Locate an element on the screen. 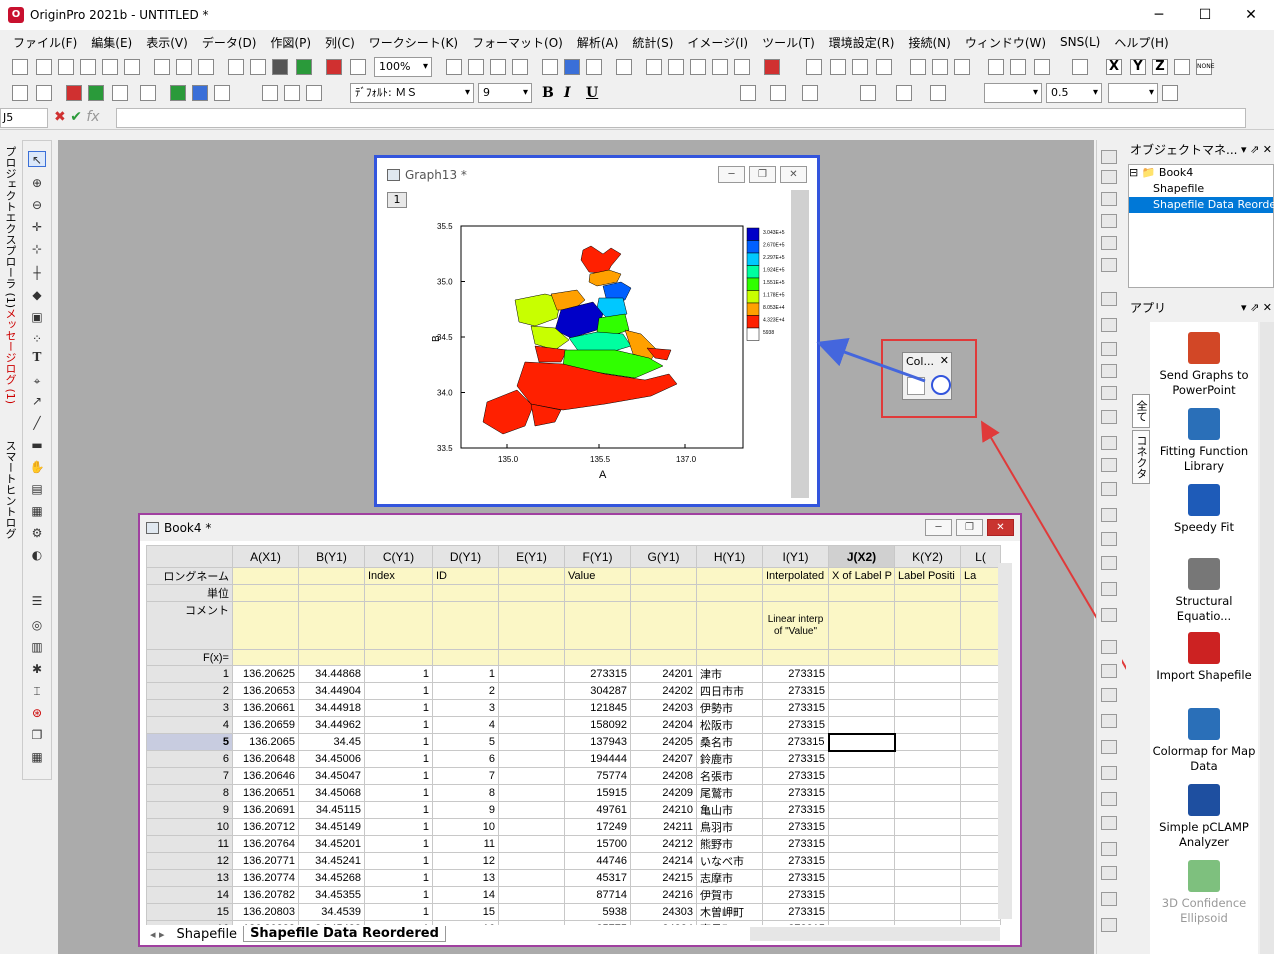 This screenshot has height=954, width=1274. data-cell: 87714 is located at coordinates (597, 895).